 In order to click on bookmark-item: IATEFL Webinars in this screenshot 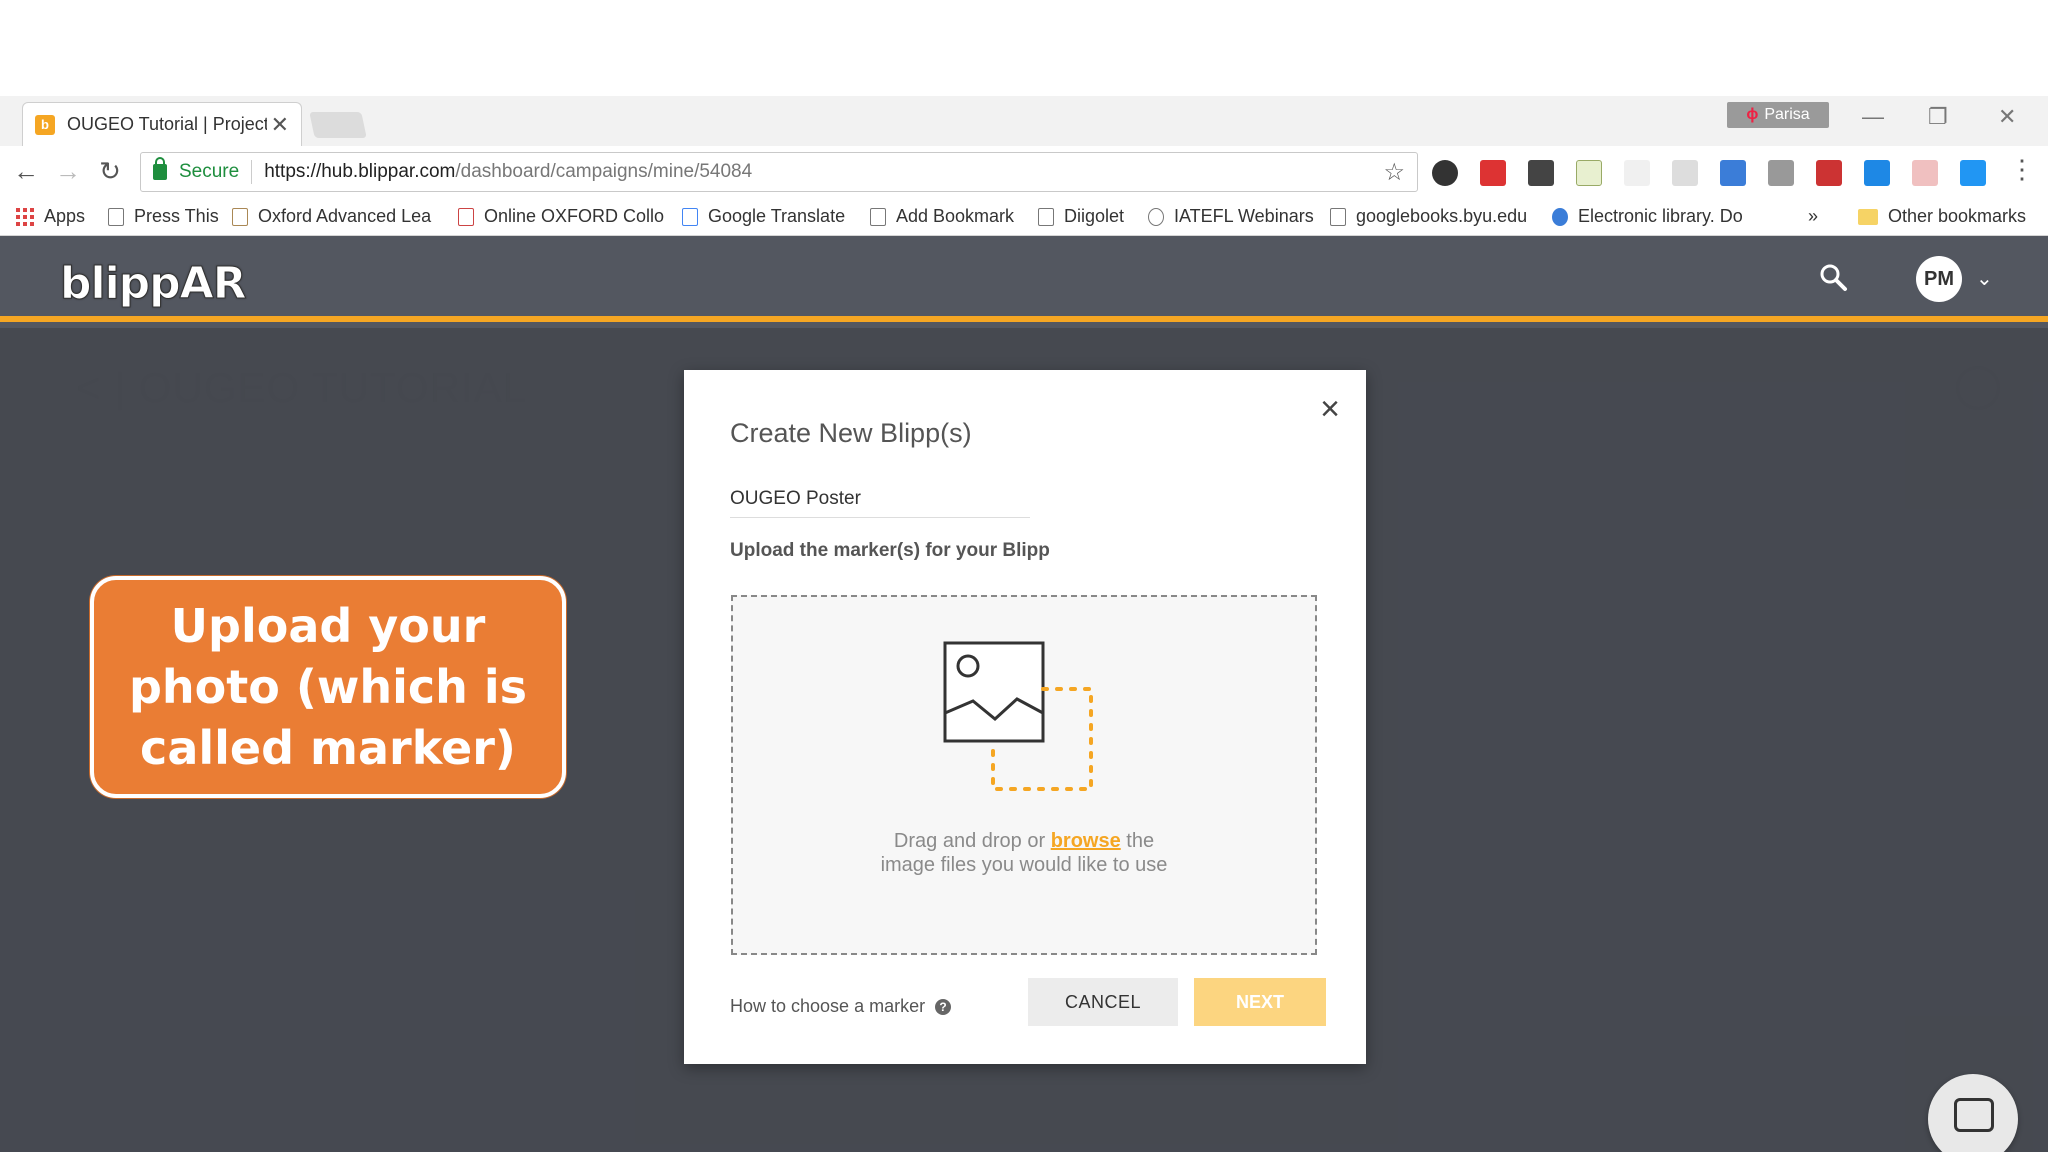, I will do `click(1231, 216)`.